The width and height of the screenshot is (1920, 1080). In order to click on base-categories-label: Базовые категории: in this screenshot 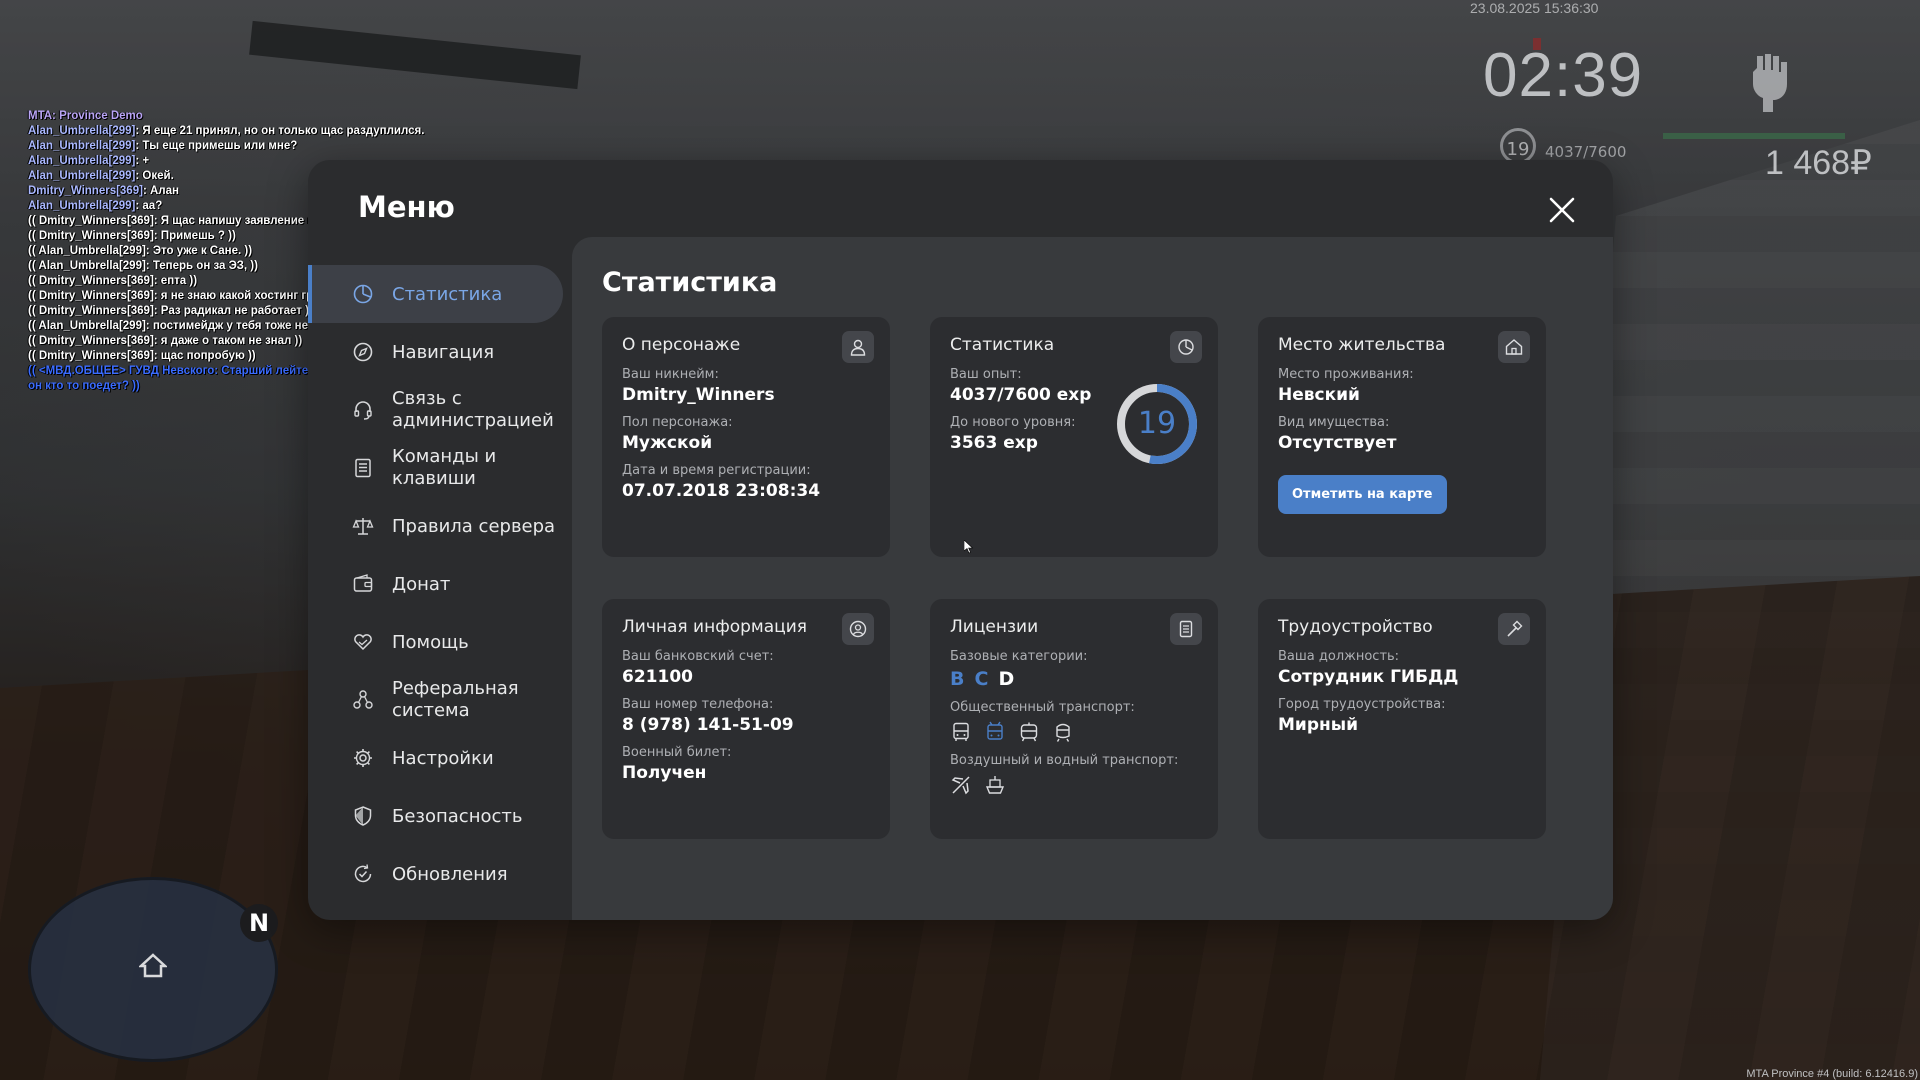, I will do `click(1019, 656)`.